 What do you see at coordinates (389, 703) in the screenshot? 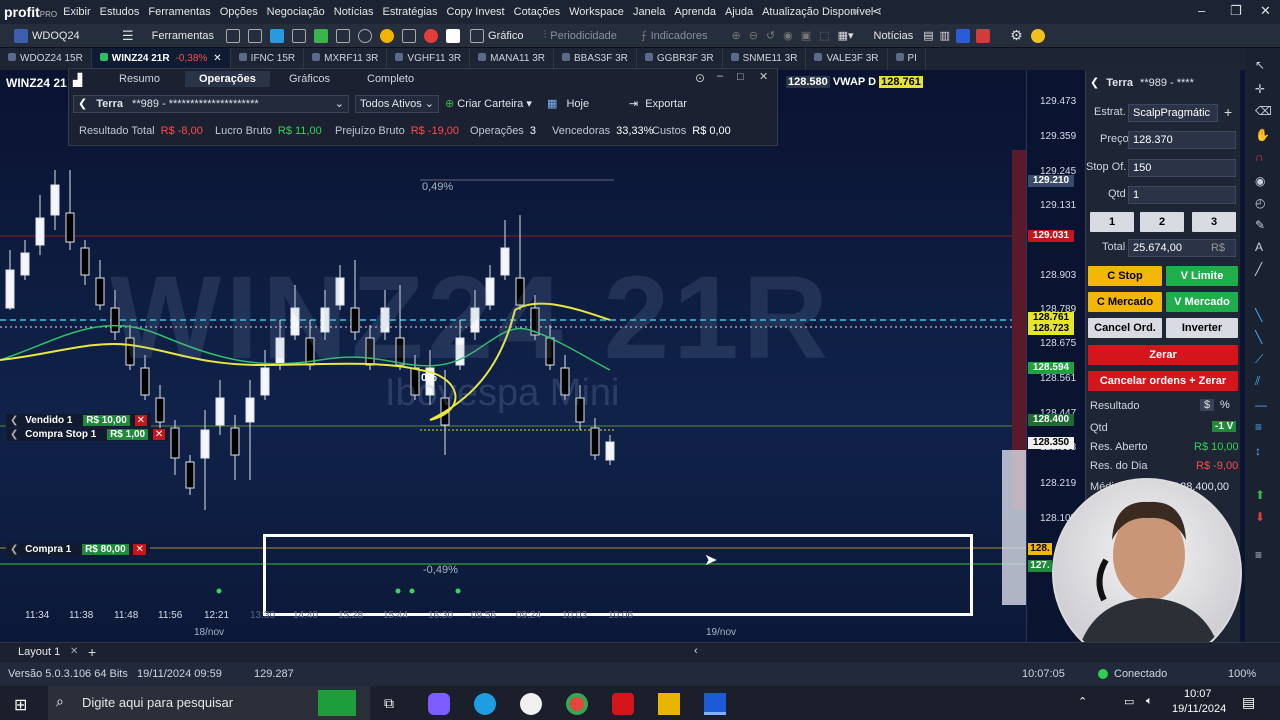
I see `task-view-icon: ⧉` at bounding box center [389, 703].